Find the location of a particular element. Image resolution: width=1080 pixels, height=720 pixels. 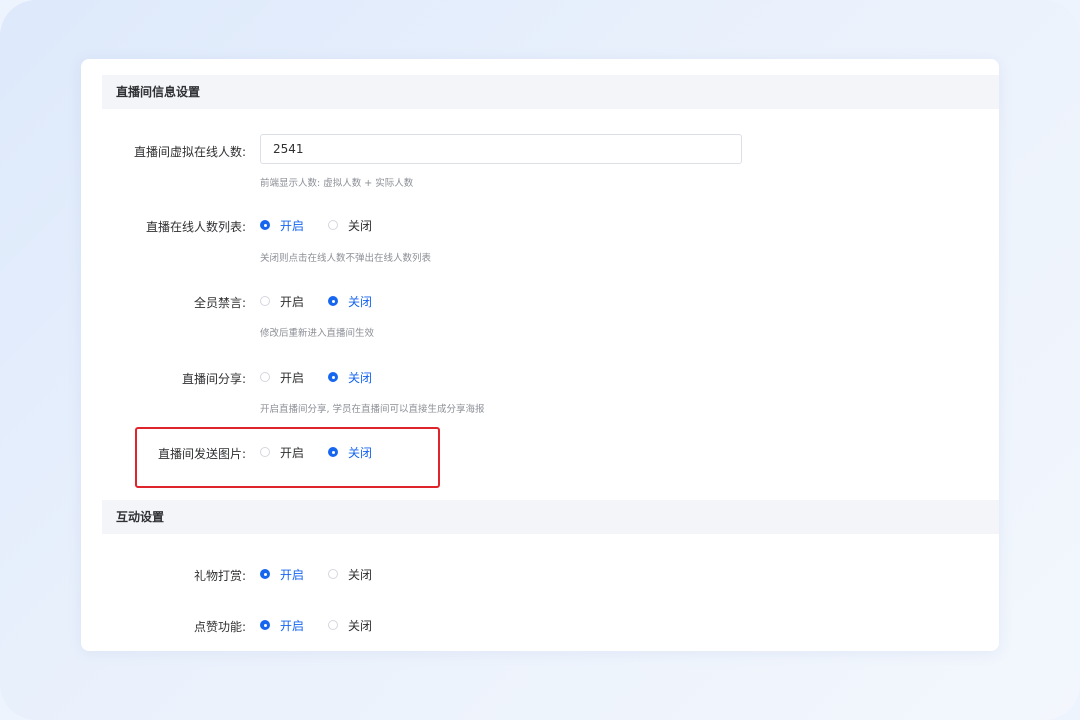

hint-online-list: 关闭则点击在线人数不弹出在线人数列表 is located at coordinates (346, 258).